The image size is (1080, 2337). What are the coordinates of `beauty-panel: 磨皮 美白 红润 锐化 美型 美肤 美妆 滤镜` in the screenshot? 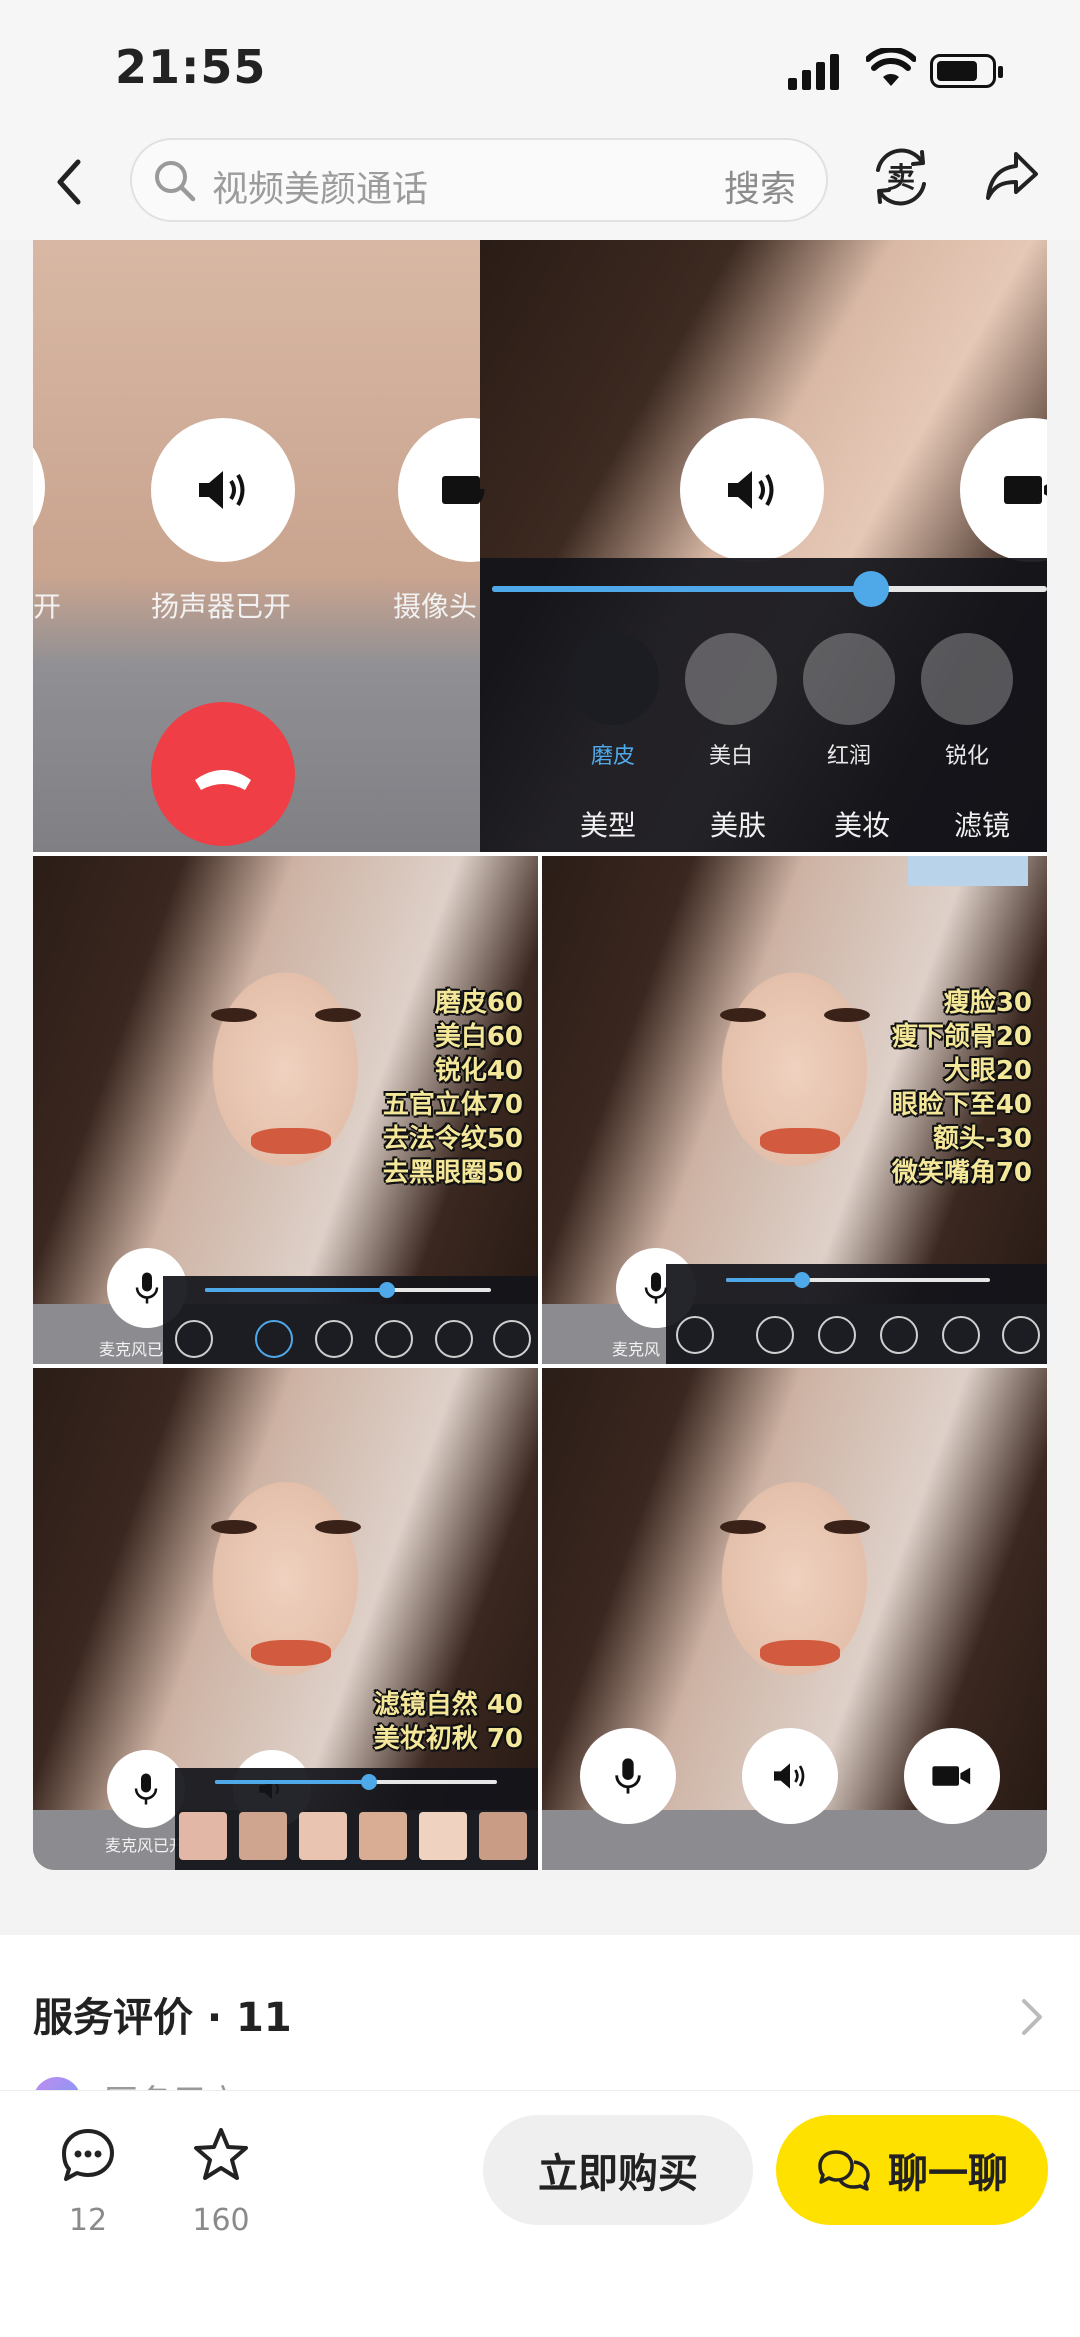 It's located at (763, 705).